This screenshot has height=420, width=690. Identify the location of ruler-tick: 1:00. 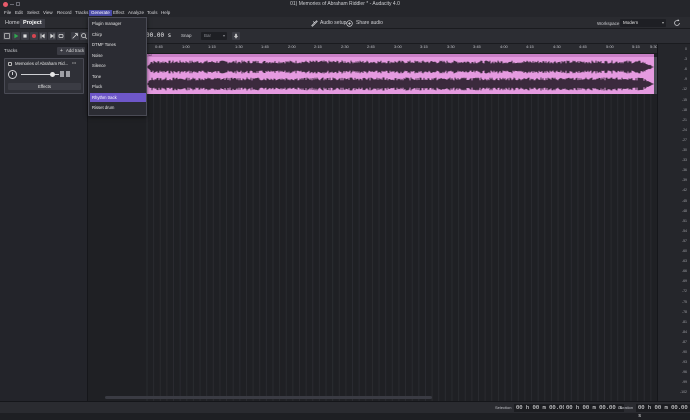
(186, 46).